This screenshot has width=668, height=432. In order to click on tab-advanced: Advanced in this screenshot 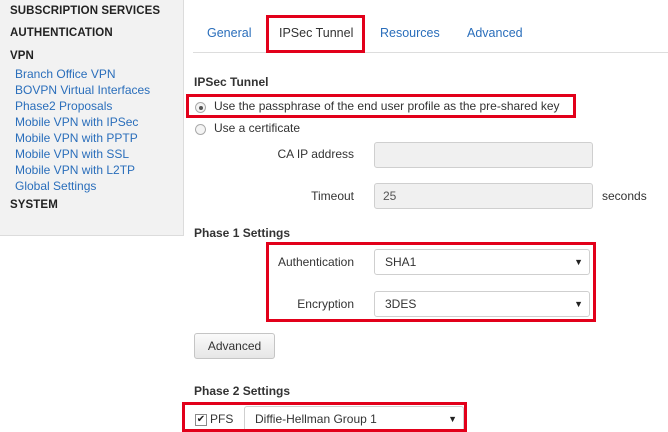, I will do `click(495, 33)`.